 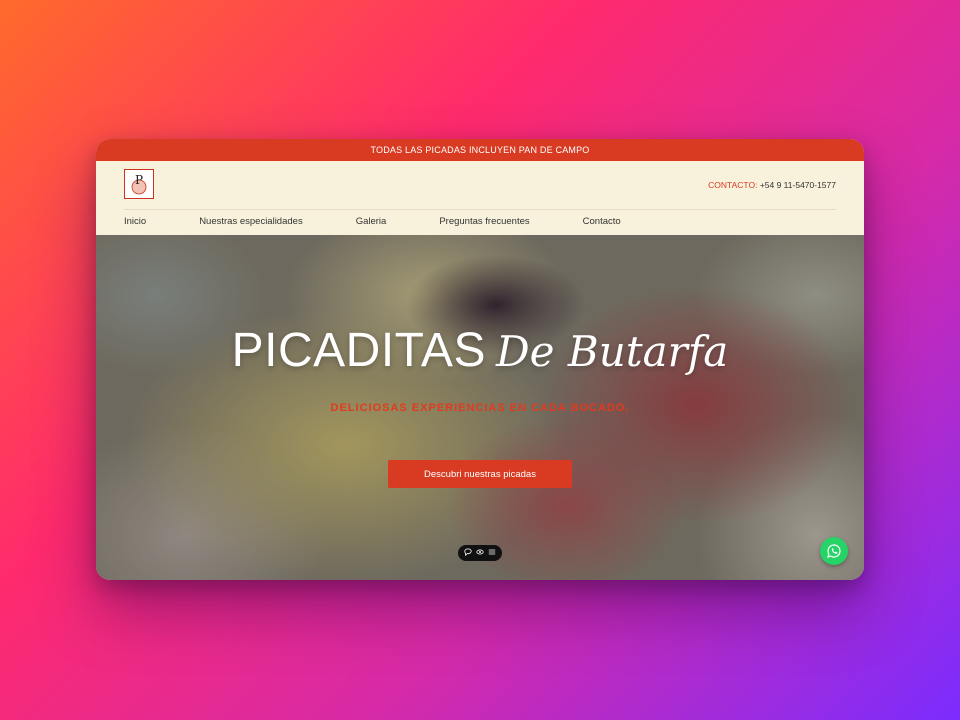 What do you see at coordinates (251, 221) in the screenshot?
I see `nav-item-especialidades: Nuestras especialidades` at bounding box center [251, 221].